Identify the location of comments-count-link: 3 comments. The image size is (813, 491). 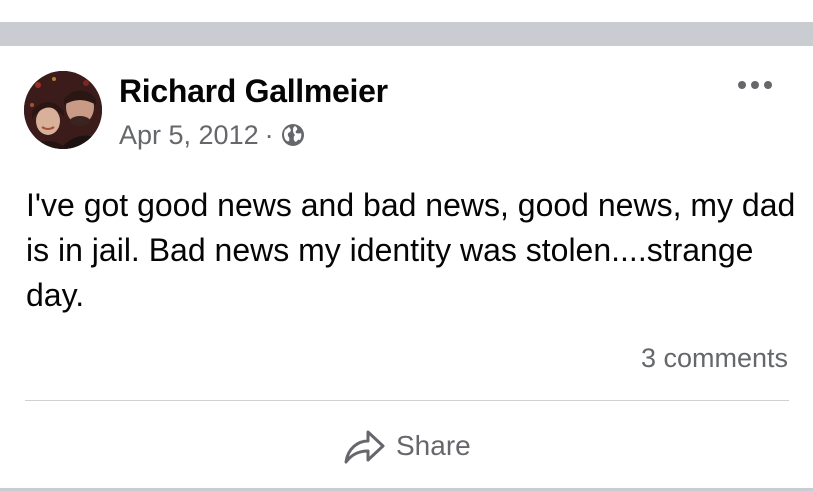
(714, 358).